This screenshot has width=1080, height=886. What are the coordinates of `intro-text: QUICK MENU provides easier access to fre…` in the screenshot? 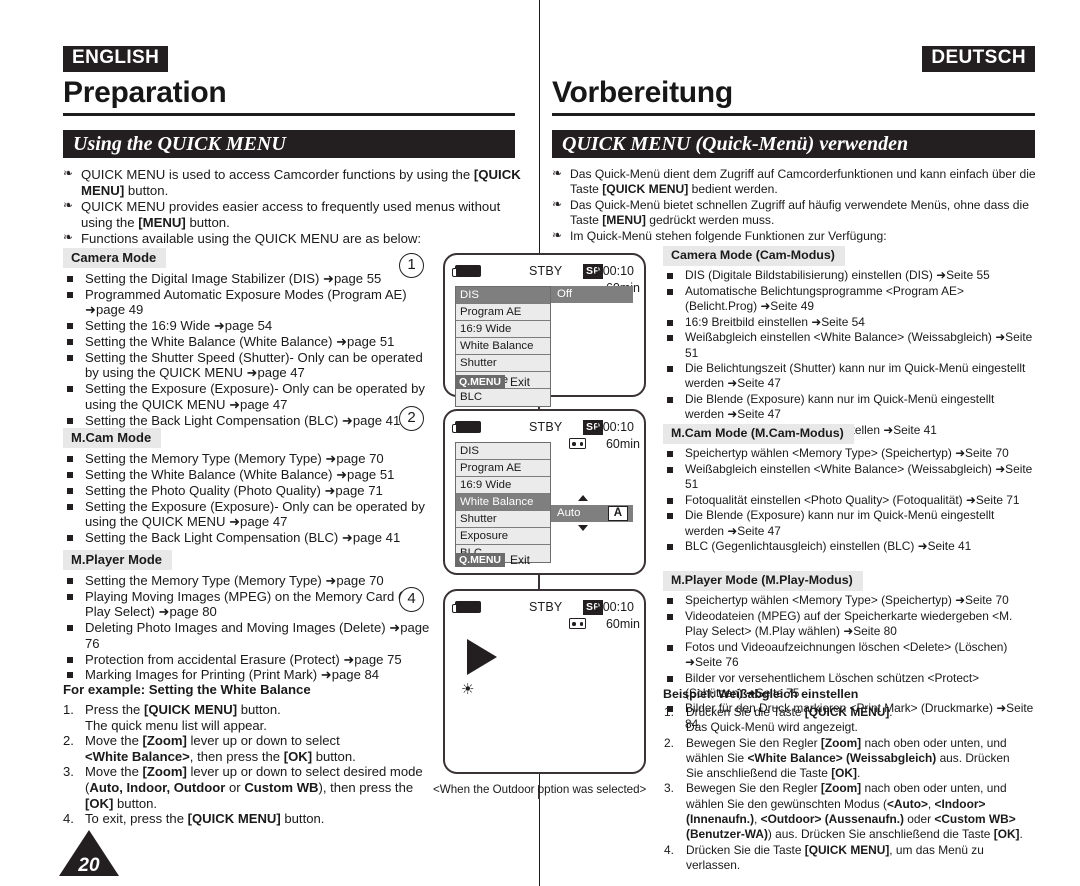 It's located at (291, 214).